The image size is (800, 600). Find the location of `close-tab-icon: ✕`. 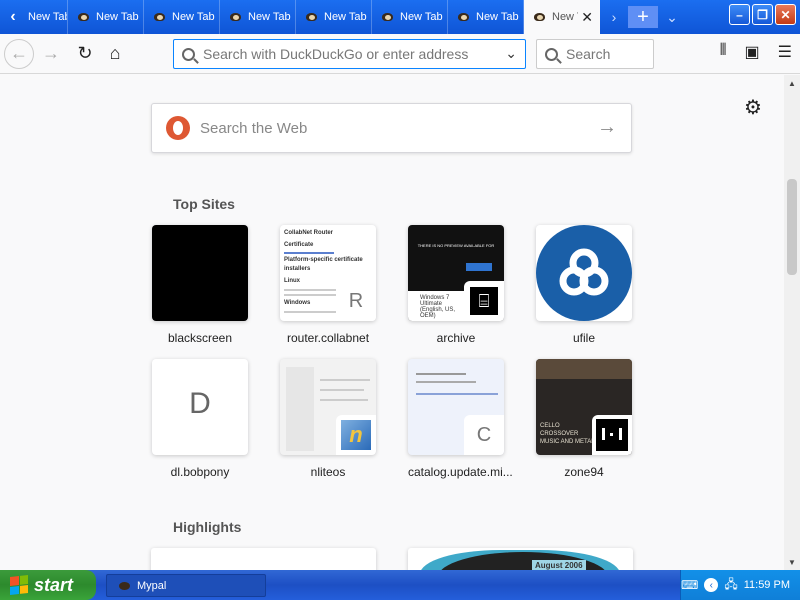

close-tab-icon: ✕ is located at coordinates (587, 17).